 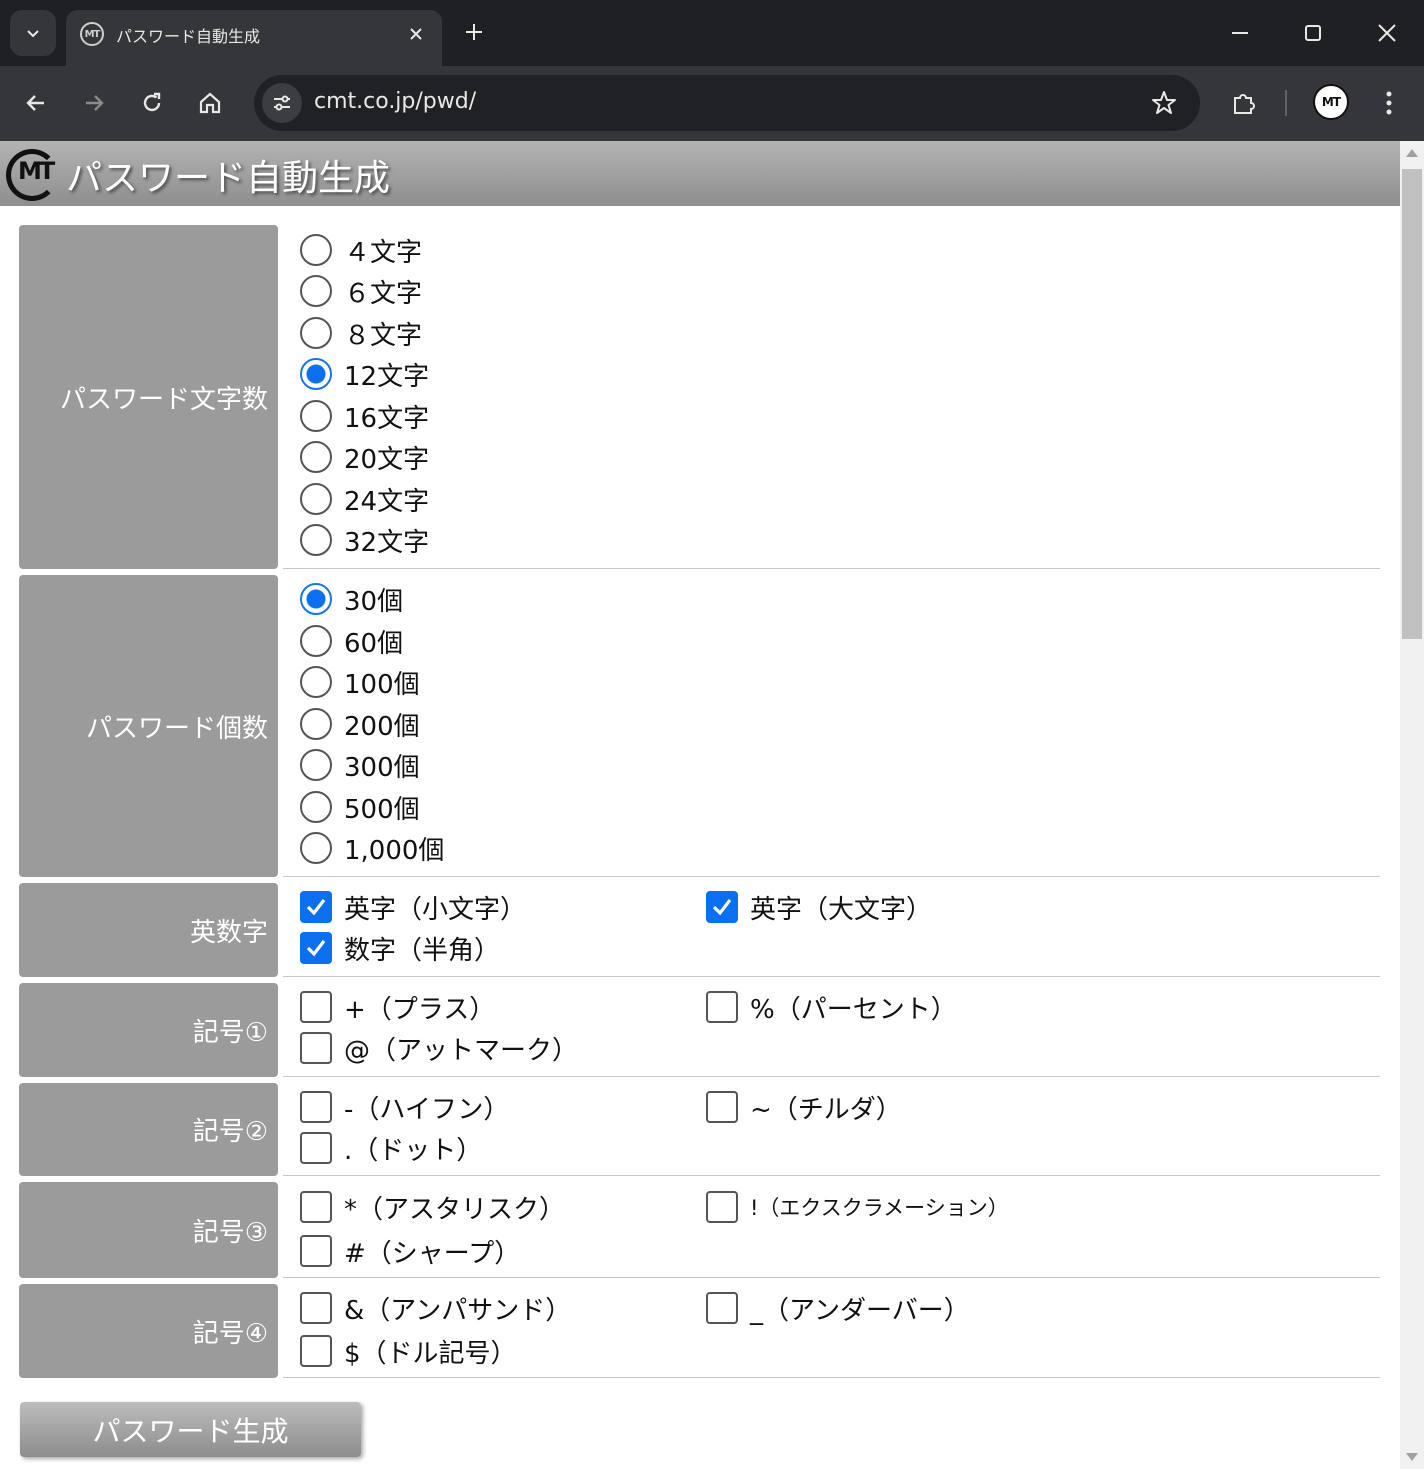 I want to click on site-info-button, so click(x=282, y=103).